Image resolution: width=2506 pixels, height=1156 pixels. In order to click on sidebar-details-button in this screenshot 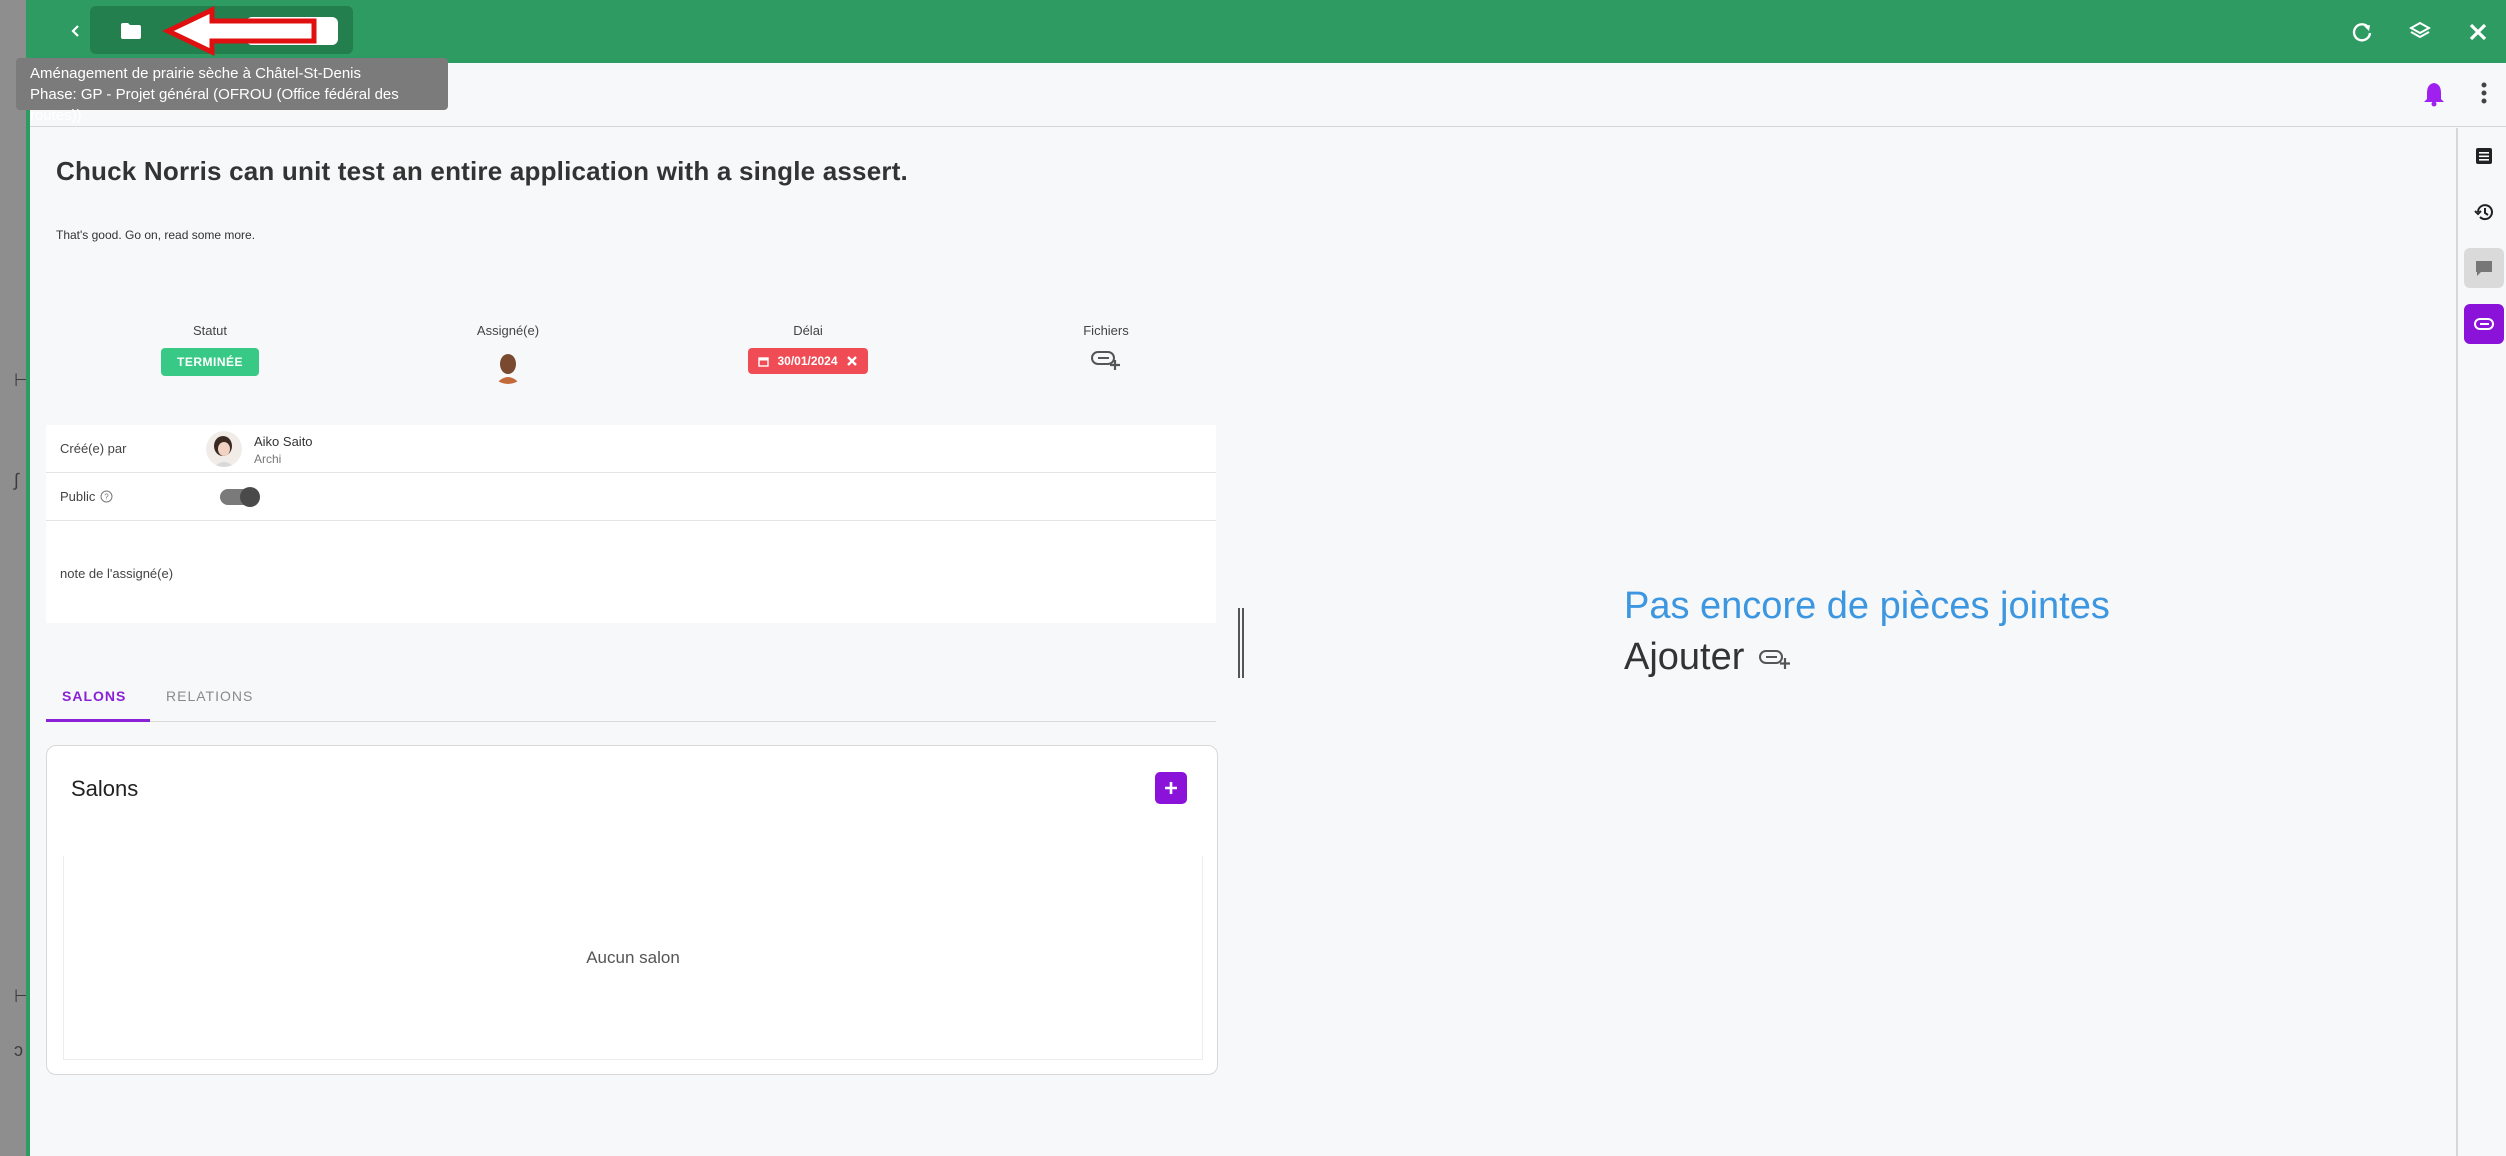, I will do `click(2484, 156)`.